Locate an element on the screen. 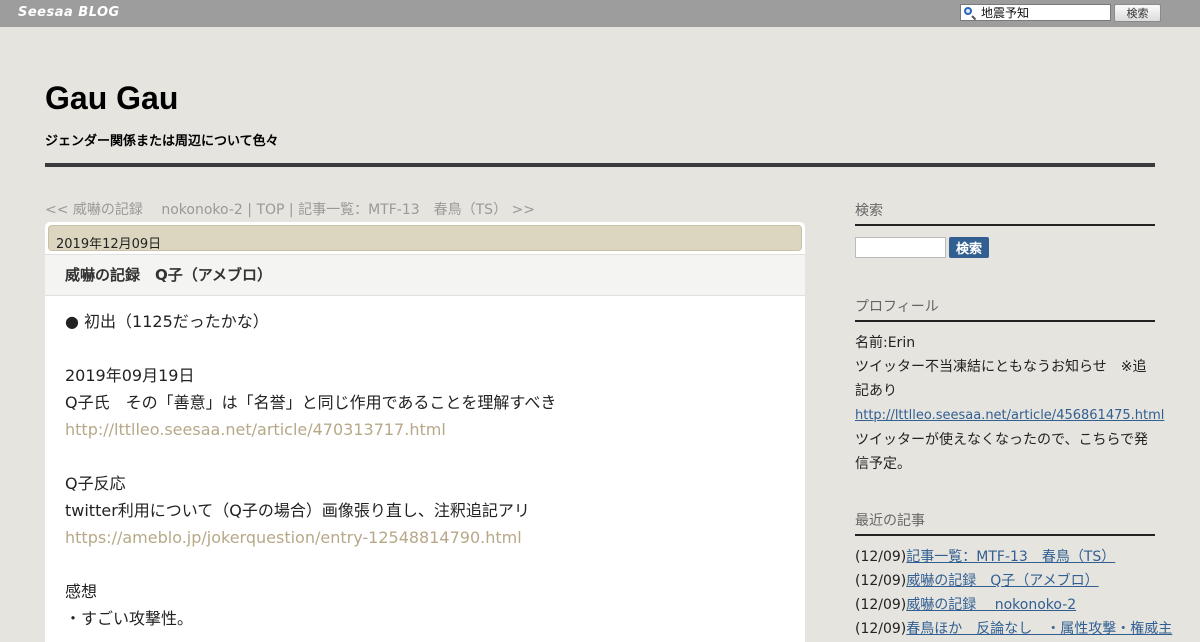 This screenshot has width=1200, height=642. recent-article-item: (12/09)威嚇の記録 nokonoko-2 is located at coordinates (1005, 605).